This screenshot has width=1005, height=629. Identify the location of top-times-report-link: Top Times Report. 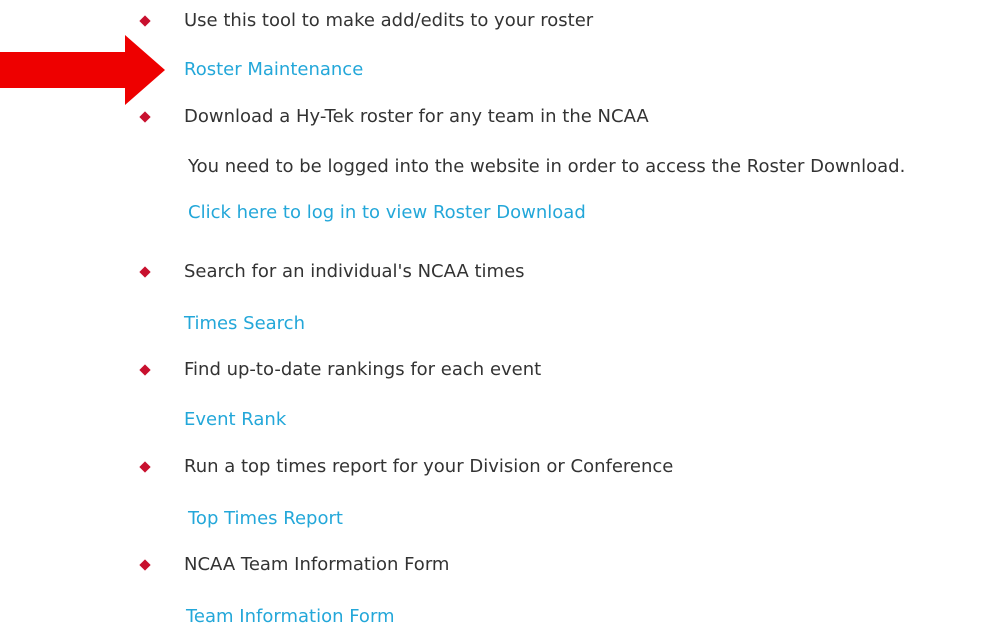
(265, 519).